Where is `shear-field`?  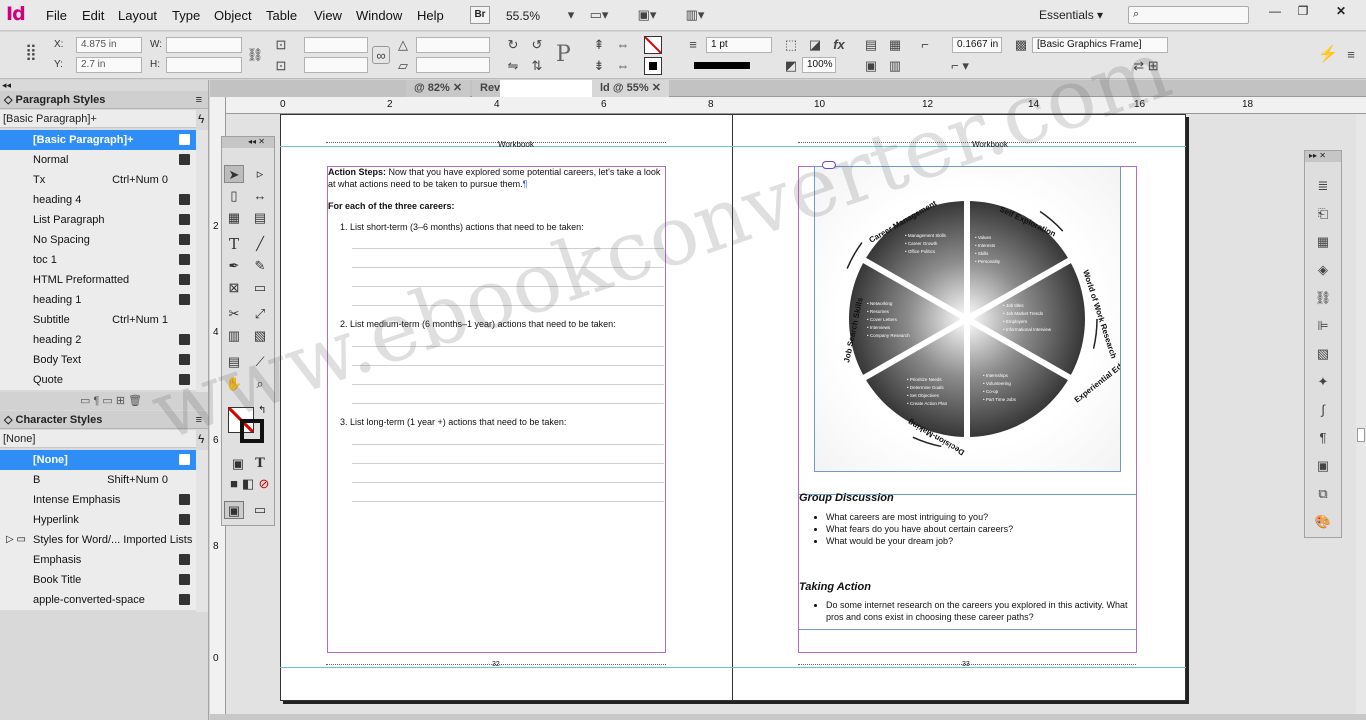 shear-field is located at coordinates (453, 65).